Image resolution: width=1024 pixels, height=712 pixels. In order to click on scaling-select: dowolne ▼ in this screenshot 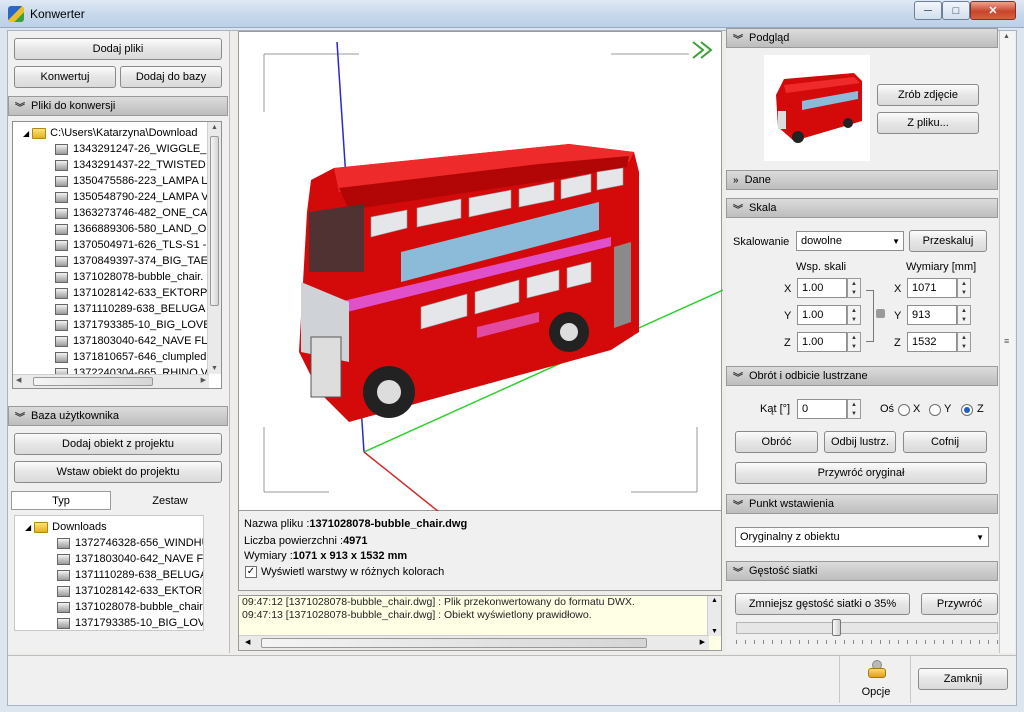, I will do `click(850, 241)`.